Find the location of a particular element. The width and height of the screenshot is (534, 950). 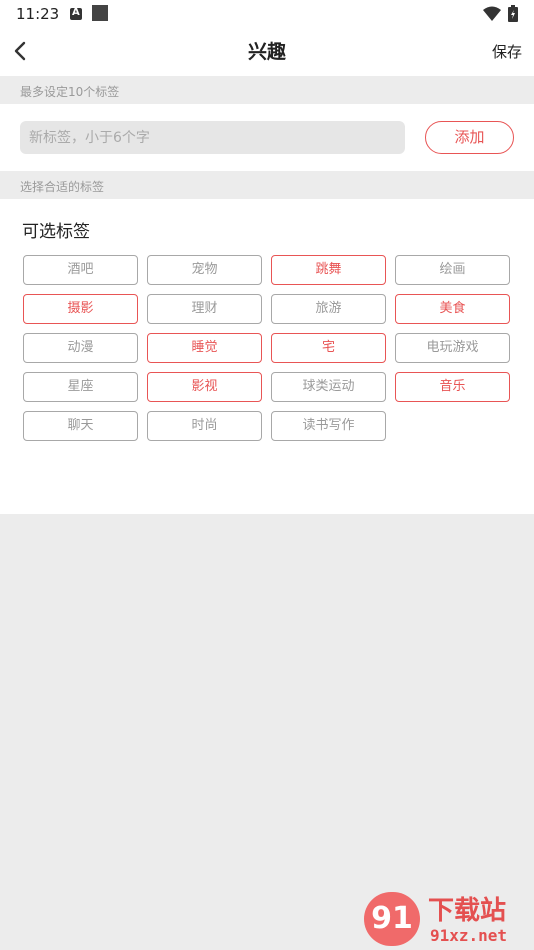

max-tags-hint-text: 最多设定10个标签 is located at coordinates (70, 92).